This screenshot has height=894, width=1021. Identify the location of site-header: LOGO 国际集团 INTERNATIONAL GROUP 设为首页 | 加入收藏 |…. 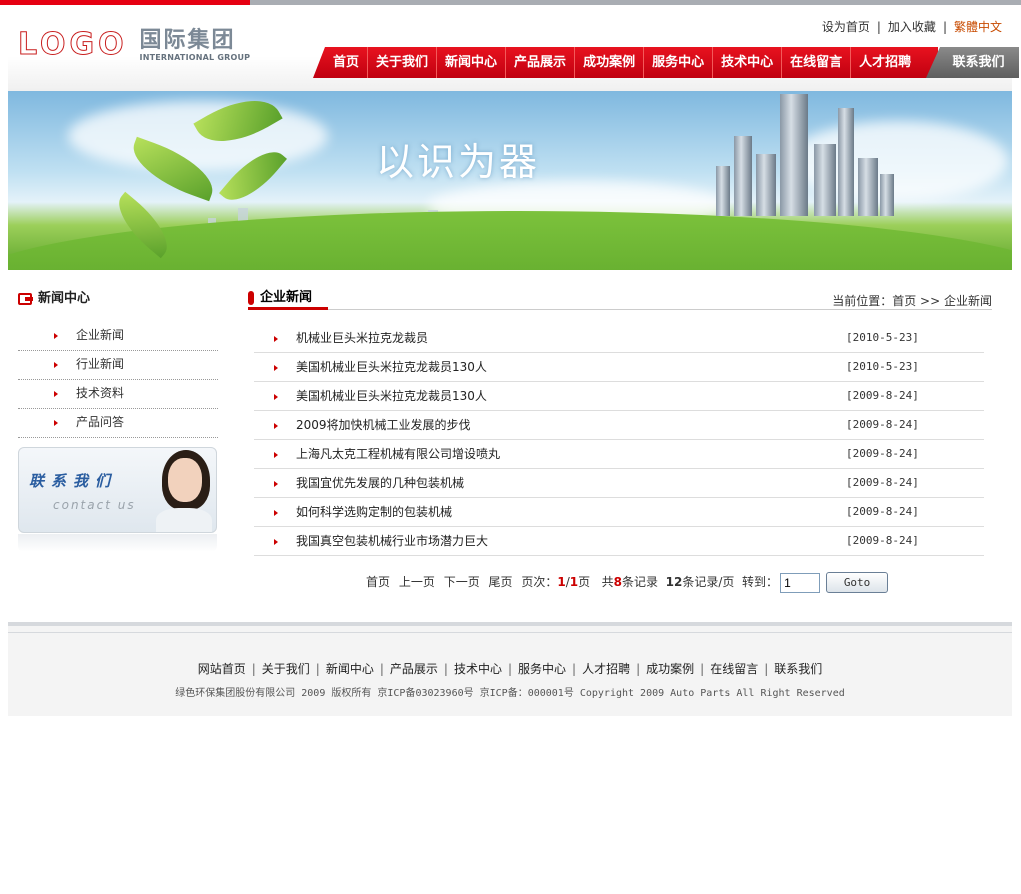
(513, 48).